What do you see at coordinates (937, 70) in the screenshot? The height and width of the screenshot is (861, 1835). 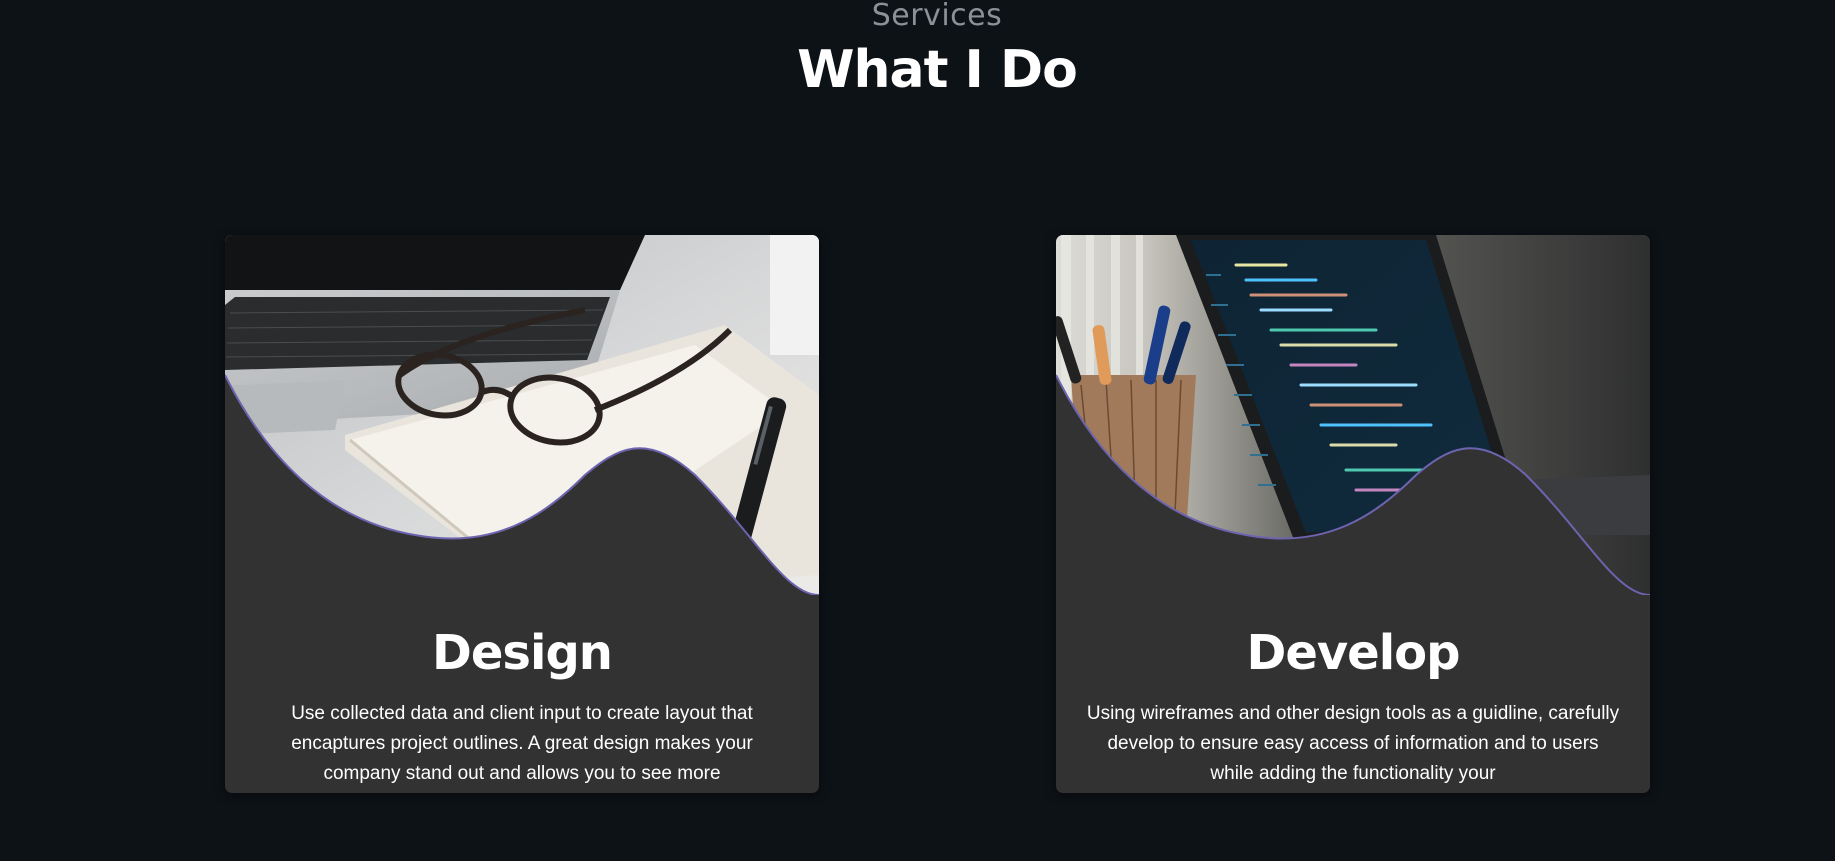 I see `section-title: What I Do` at bounding box center [937, 70].